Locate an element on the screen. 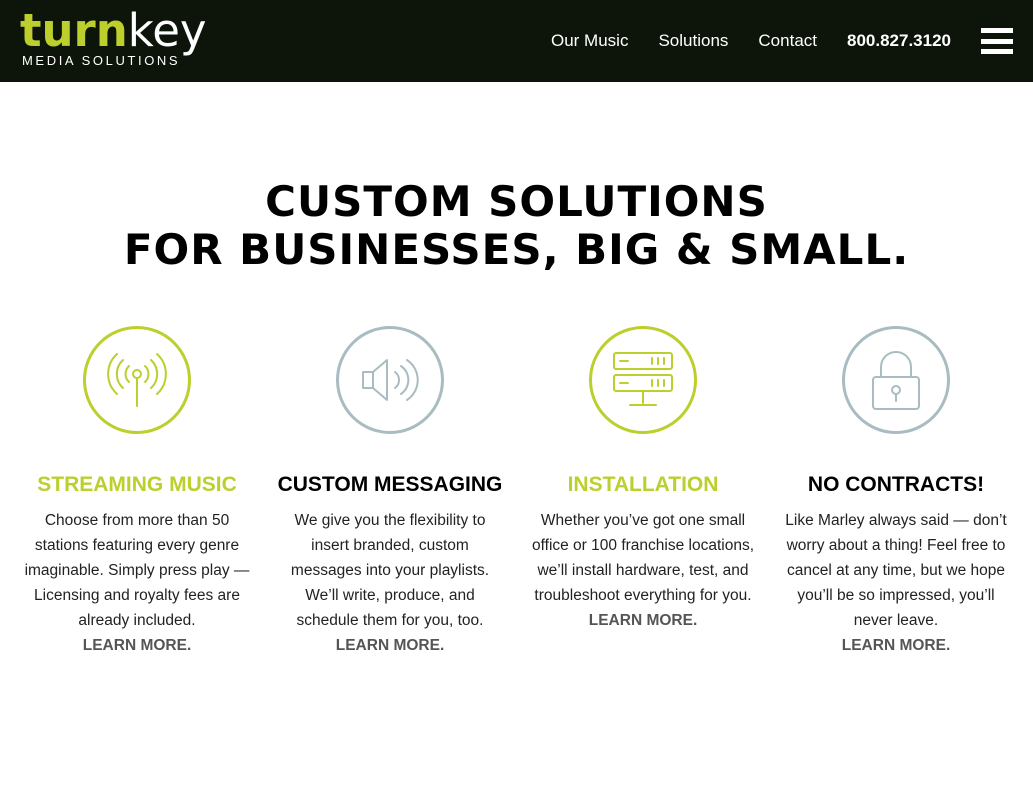 Image resolution: width=1033 pixels, height=786 pixels. phone-link: 800.827.3120 is located at coordinates (899, 41).